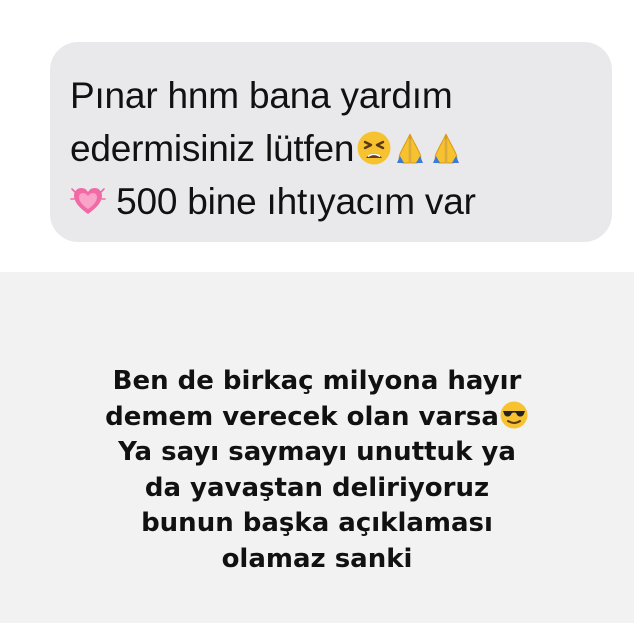  I want to click on message-line-3-text: 500 bine ıhtıyacım var, so click(296, 201).